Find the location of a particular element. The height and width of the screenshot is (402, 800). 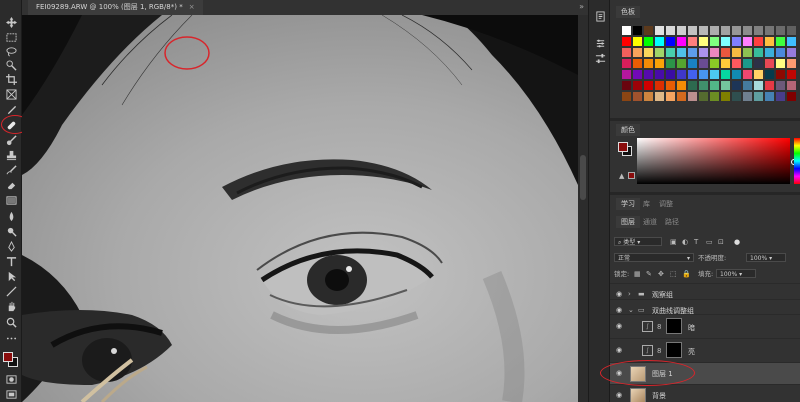

layer-row: ◉ 背景 is located at coordinates (705, 393).